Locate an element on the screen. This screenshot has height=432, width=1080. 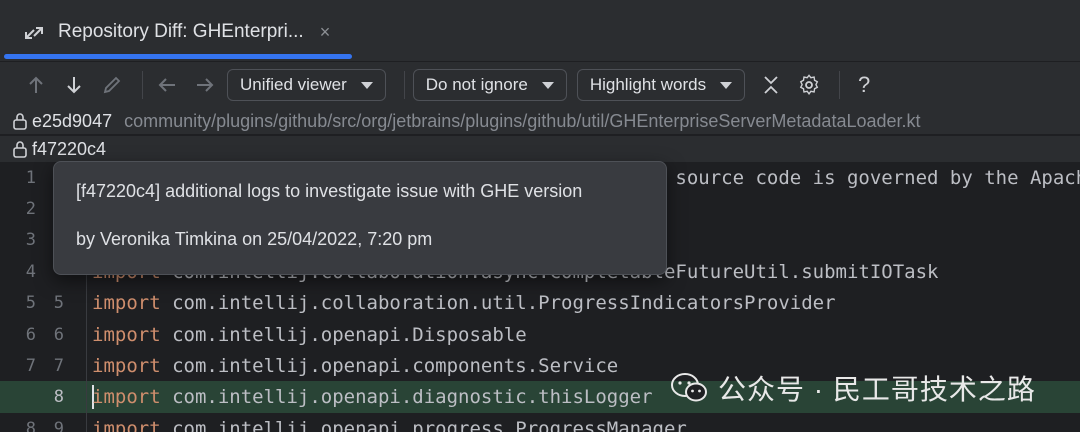
code-line: import com.intellij.openapi.Disposable is located at coordinates (309, 335).